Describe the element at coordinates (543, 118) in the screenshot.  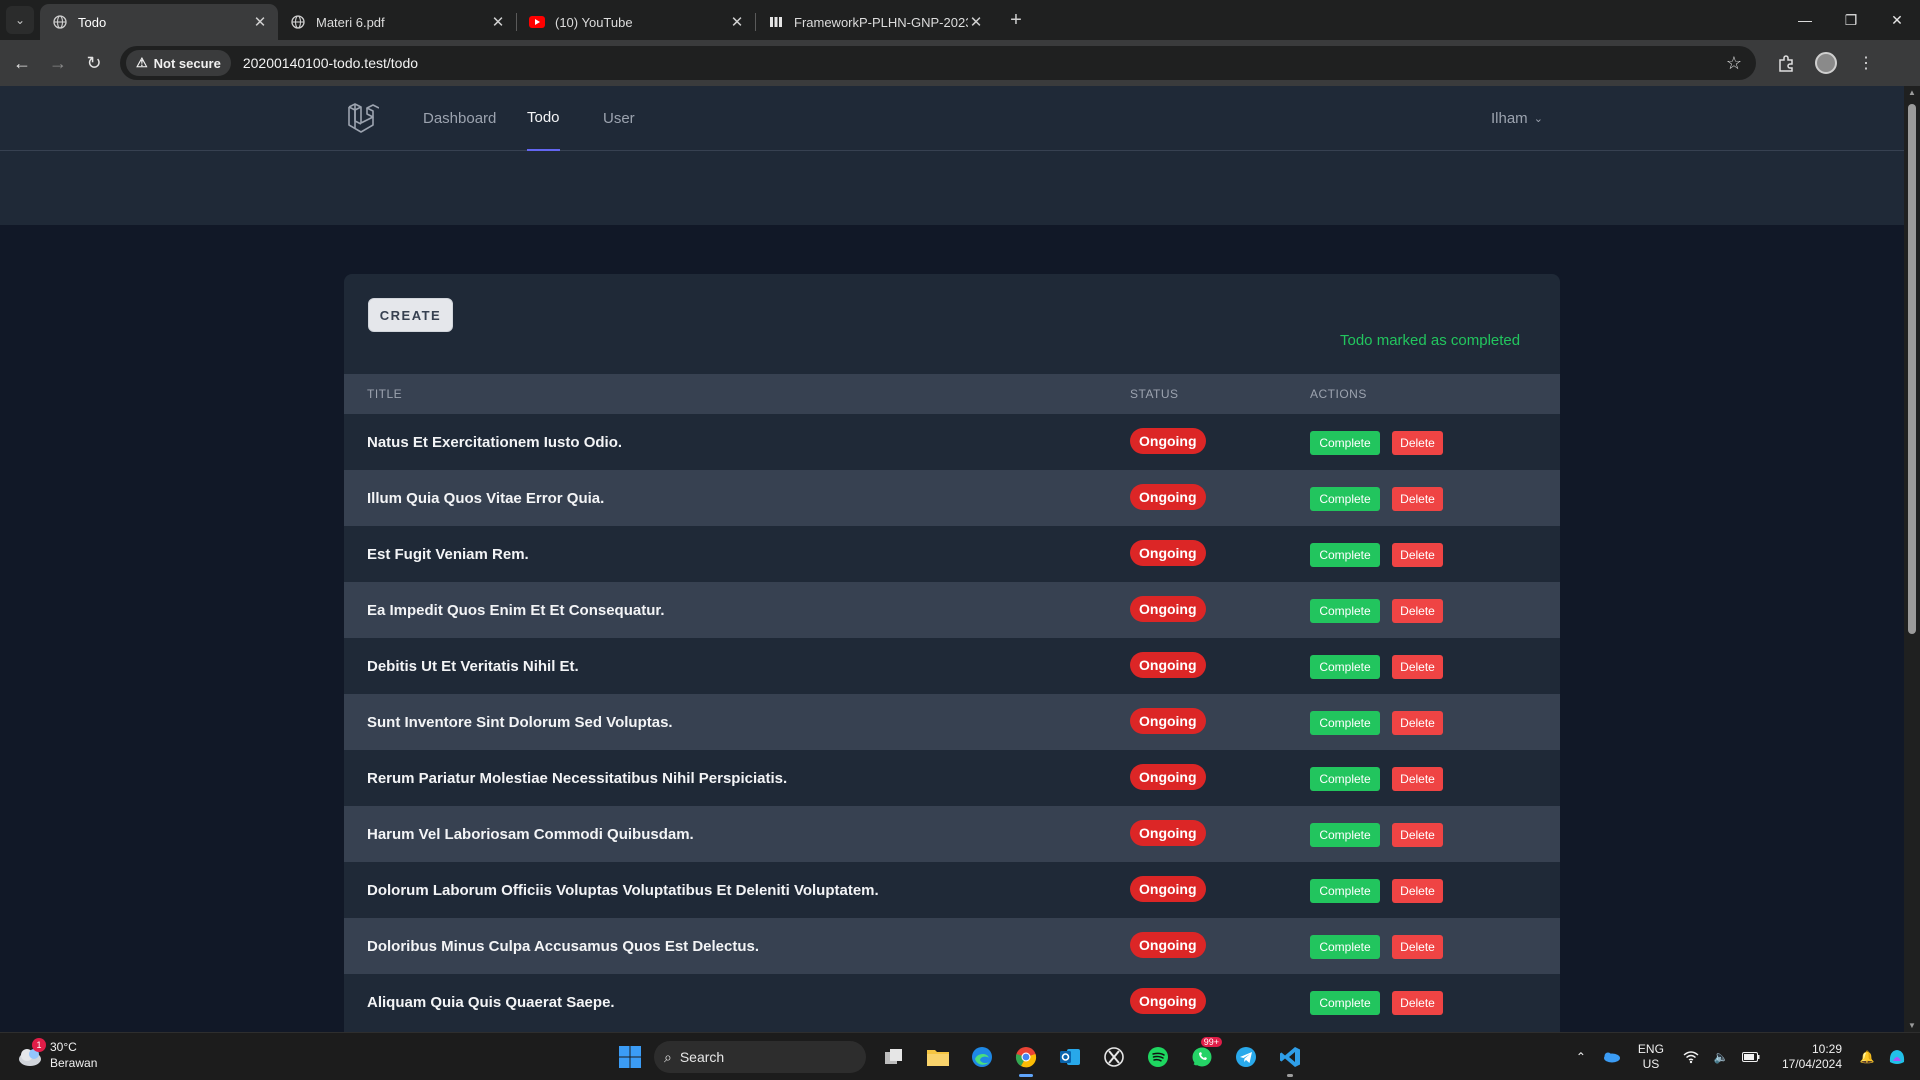
I see `nav-link-todo: Todo` at that location.